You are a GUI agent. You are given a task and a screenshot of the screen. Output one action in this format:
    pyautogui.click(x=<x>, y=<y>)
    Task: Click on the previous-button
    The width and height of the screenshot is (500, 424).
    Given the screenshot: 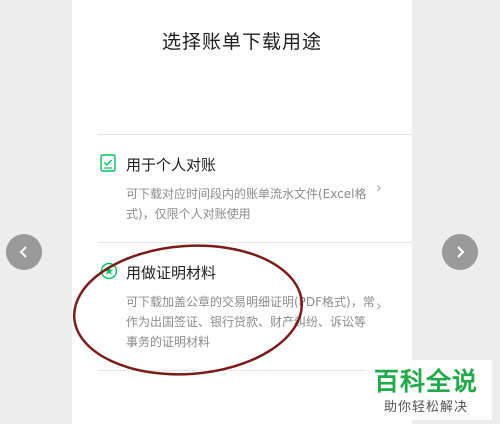 What is the action you would take?
    pyautogui.click(x=24, y=252)
    